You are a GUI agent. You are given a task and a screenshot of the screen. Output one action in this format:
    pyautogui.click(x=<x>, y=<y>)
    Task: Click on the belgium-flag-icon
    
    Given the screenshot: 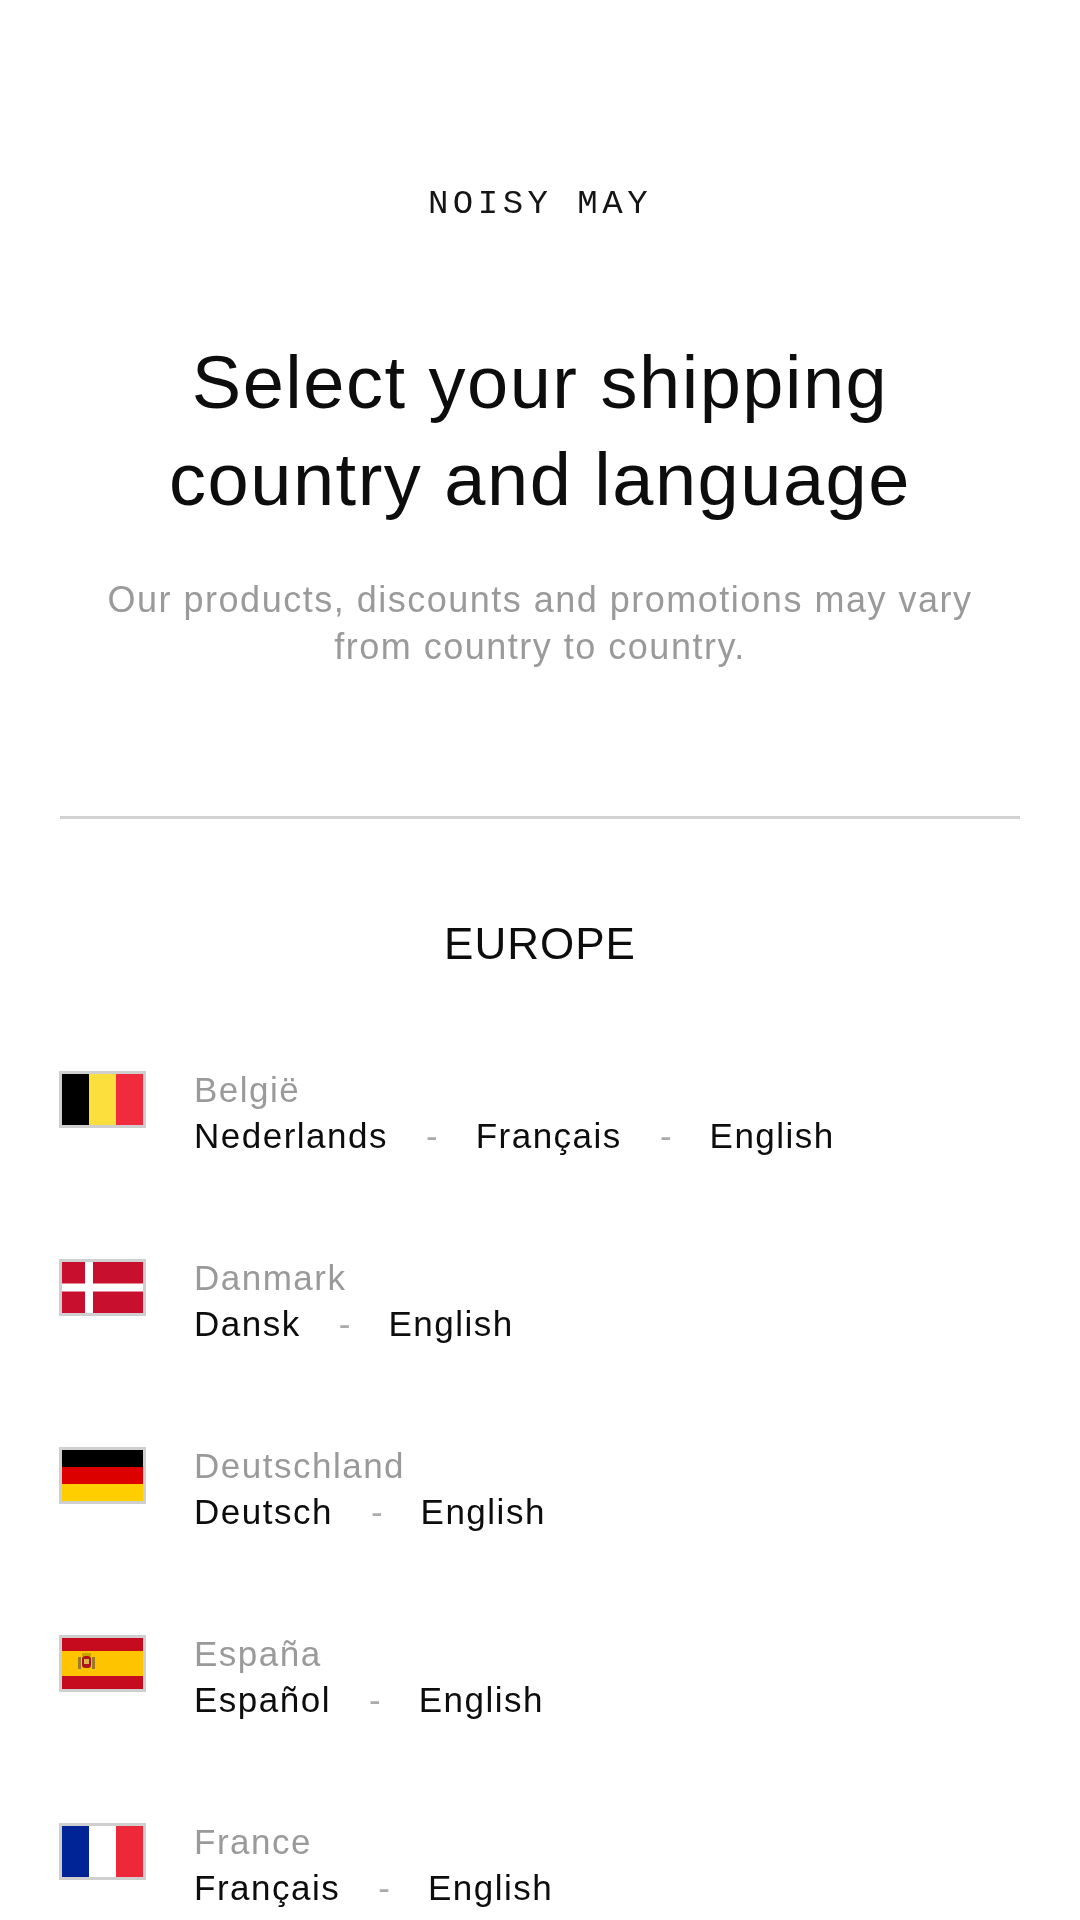 What is the action you would take?
    pyautogui.click(x=102, y=1099)
    